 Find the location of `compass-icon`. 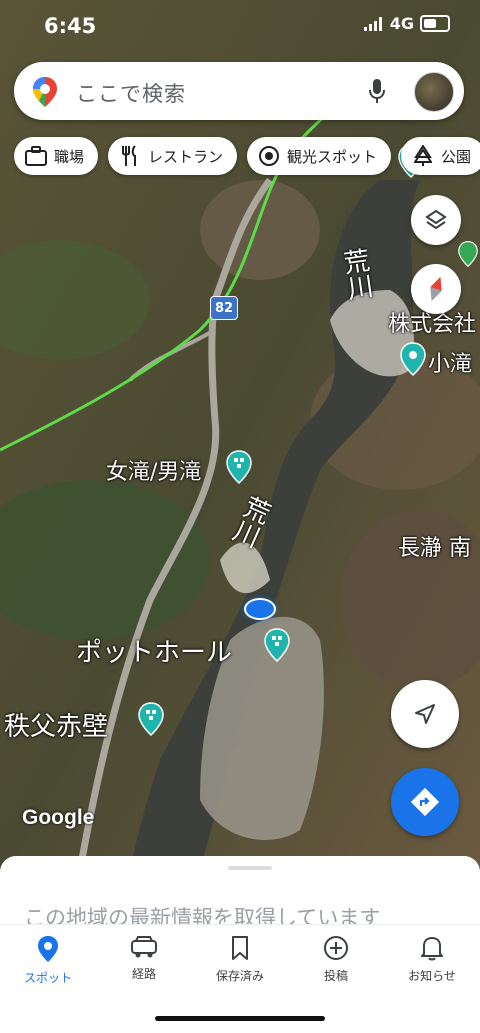

compass-icon is located at coordinates (436, 289).